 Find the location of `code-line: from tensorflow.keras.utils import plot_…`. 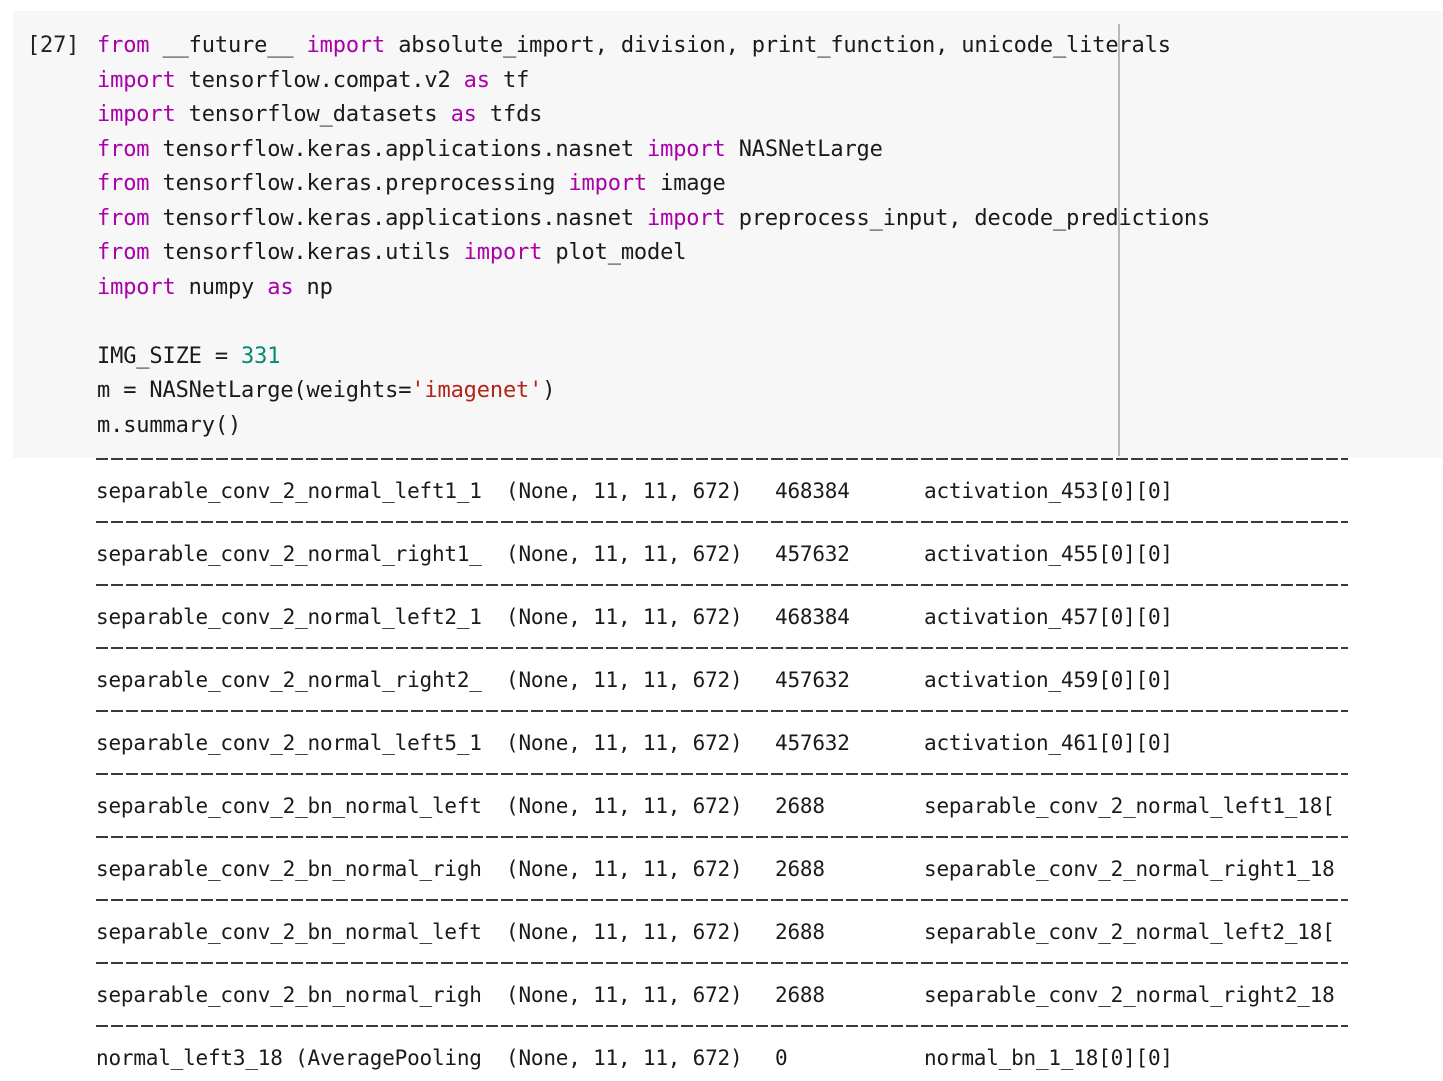

code-line: from tensorflow.keras.utils import plot_… is located at coordinates (770, 253).